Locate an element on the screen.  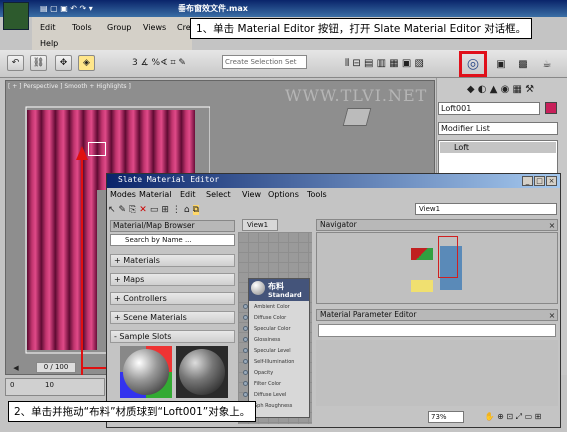
material-editor-icon: ◎ is located at coordinates (473, 64).